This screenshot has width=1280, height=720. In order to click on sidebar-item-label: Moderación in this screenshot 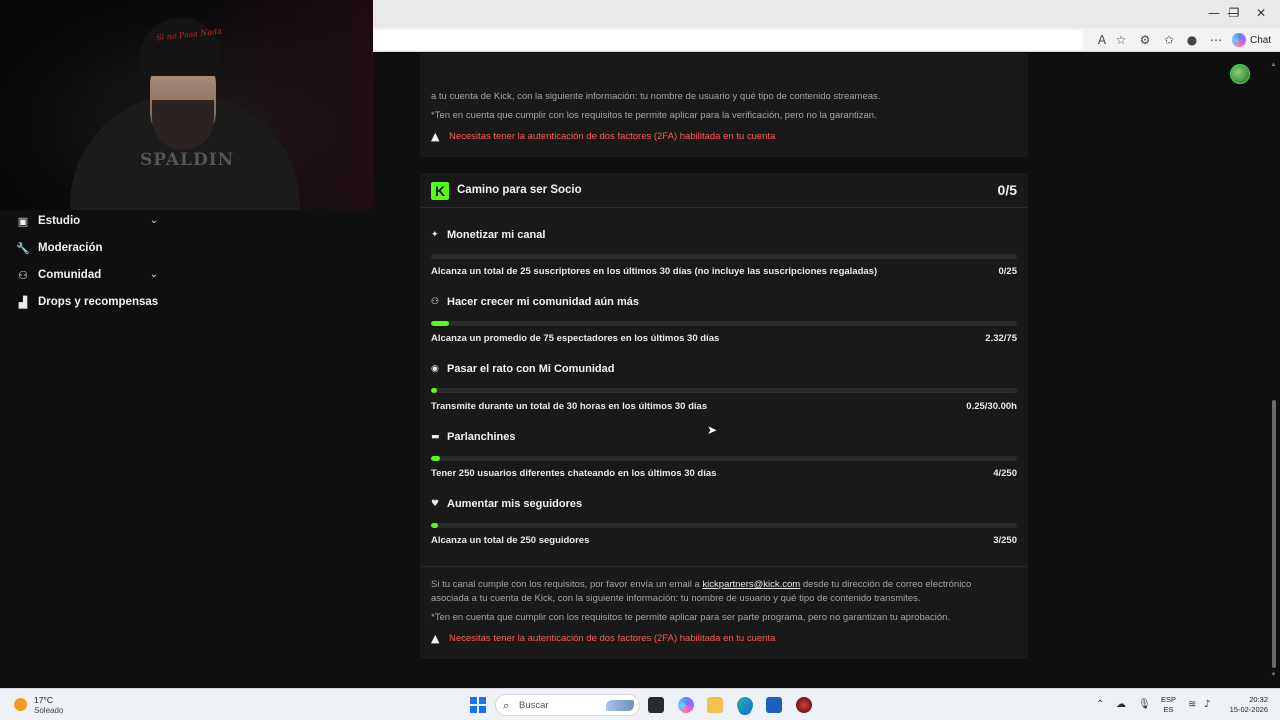, I will do `click(70, 248)`.